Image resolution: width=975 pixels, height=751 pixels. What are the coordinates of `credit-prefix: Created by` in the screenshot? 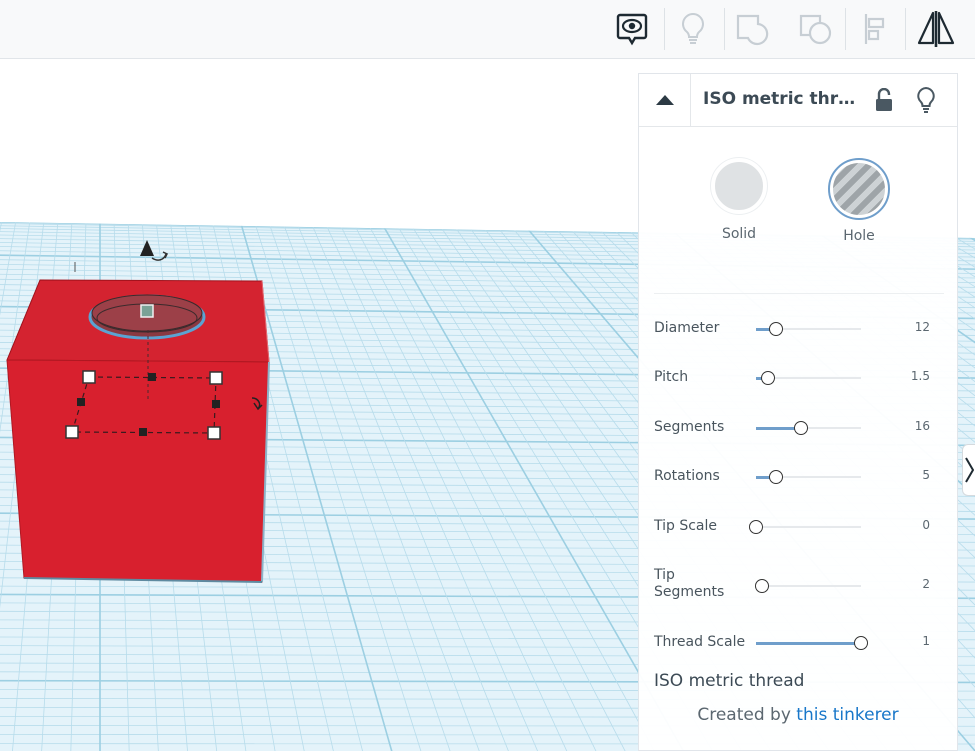 It's located at (747, 715).